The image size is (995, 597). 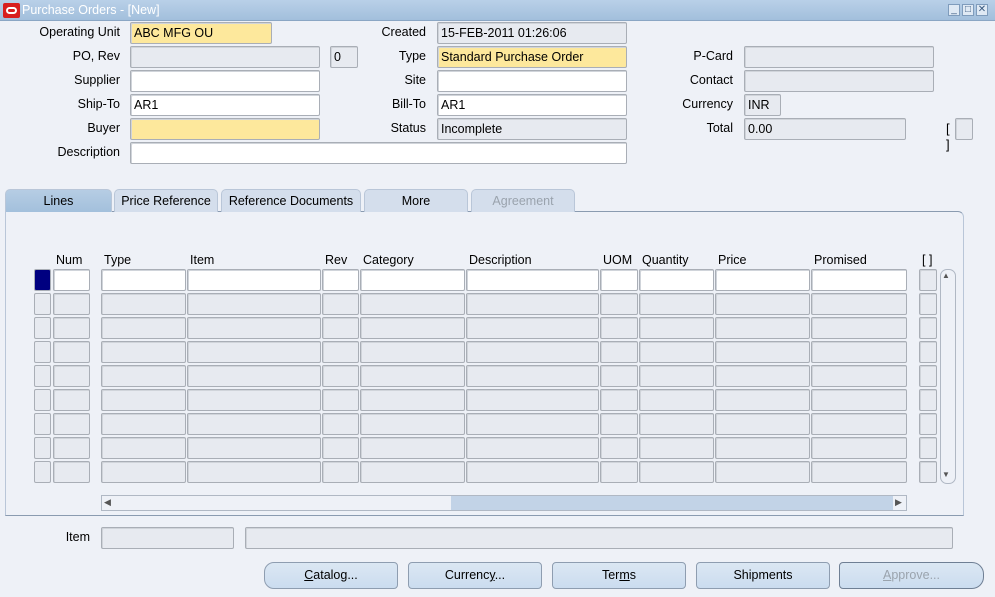 What do you see at coordinates (225, 105) in the screenshot?
I see `ship-to-field: AR1` at bounding box center [225, 105].